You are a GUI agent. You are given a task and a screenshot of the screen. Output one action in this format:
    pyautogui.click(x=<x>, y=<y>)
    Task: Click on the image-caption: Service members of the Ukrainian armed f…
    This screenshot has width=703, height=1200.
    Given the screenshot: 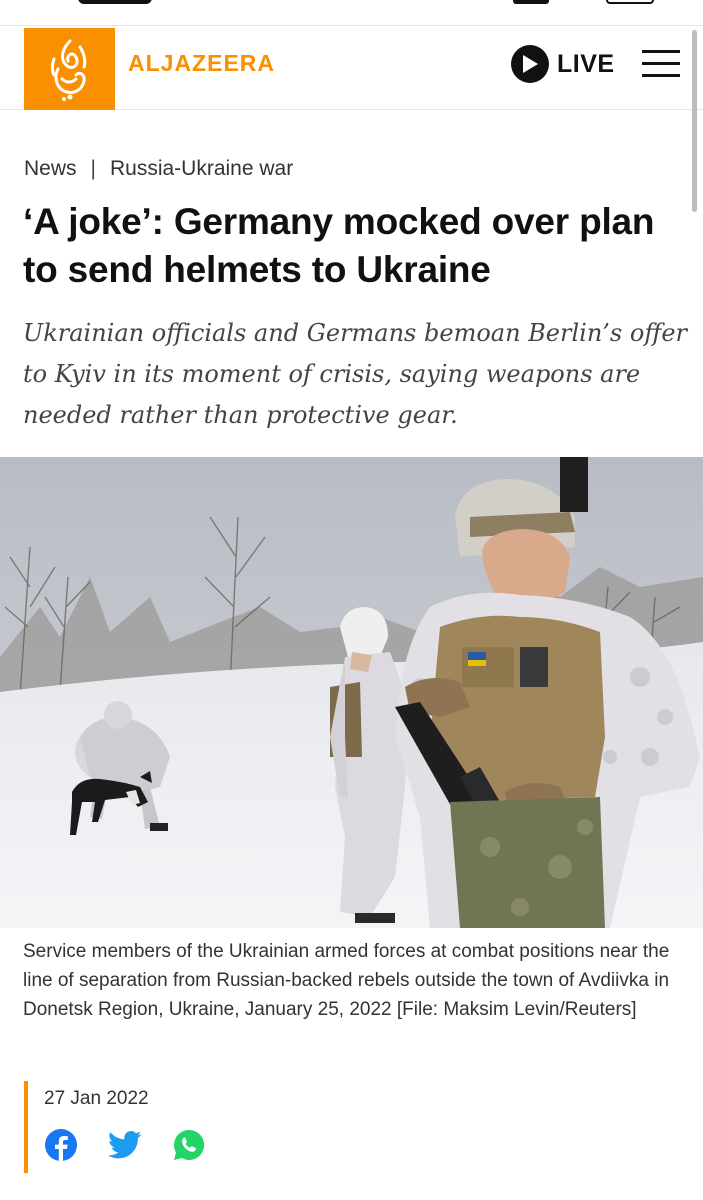 What is the action you would take?
    pyautogui.click(x=346, y=980)
    